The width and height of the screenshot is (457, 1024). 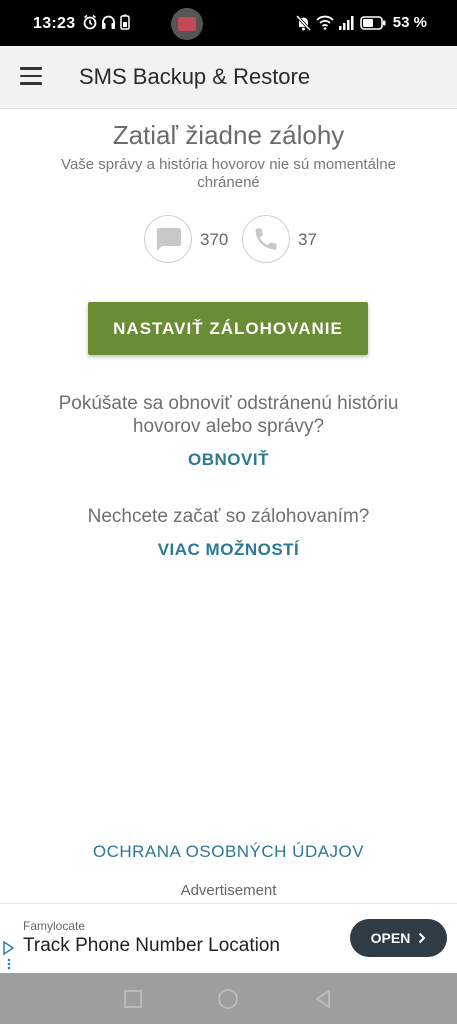 What do you see at coordinates (228, 460) in the screenshot?
I see `restore-link: OBNOVIŤ` at bounding box center [228, 460].